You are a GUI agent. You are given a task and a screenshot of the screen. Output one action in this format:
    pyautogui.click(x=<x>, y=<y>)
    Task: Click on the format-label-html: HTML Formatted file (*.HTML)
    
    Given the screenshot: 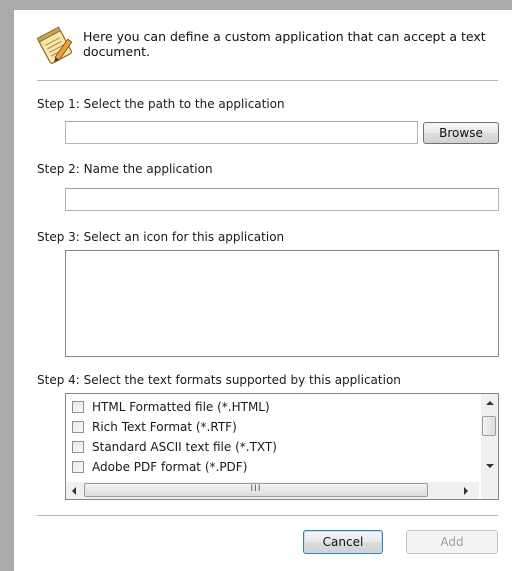 What is the action you would take?
    pyautogui.click(x=181, y=407)
    